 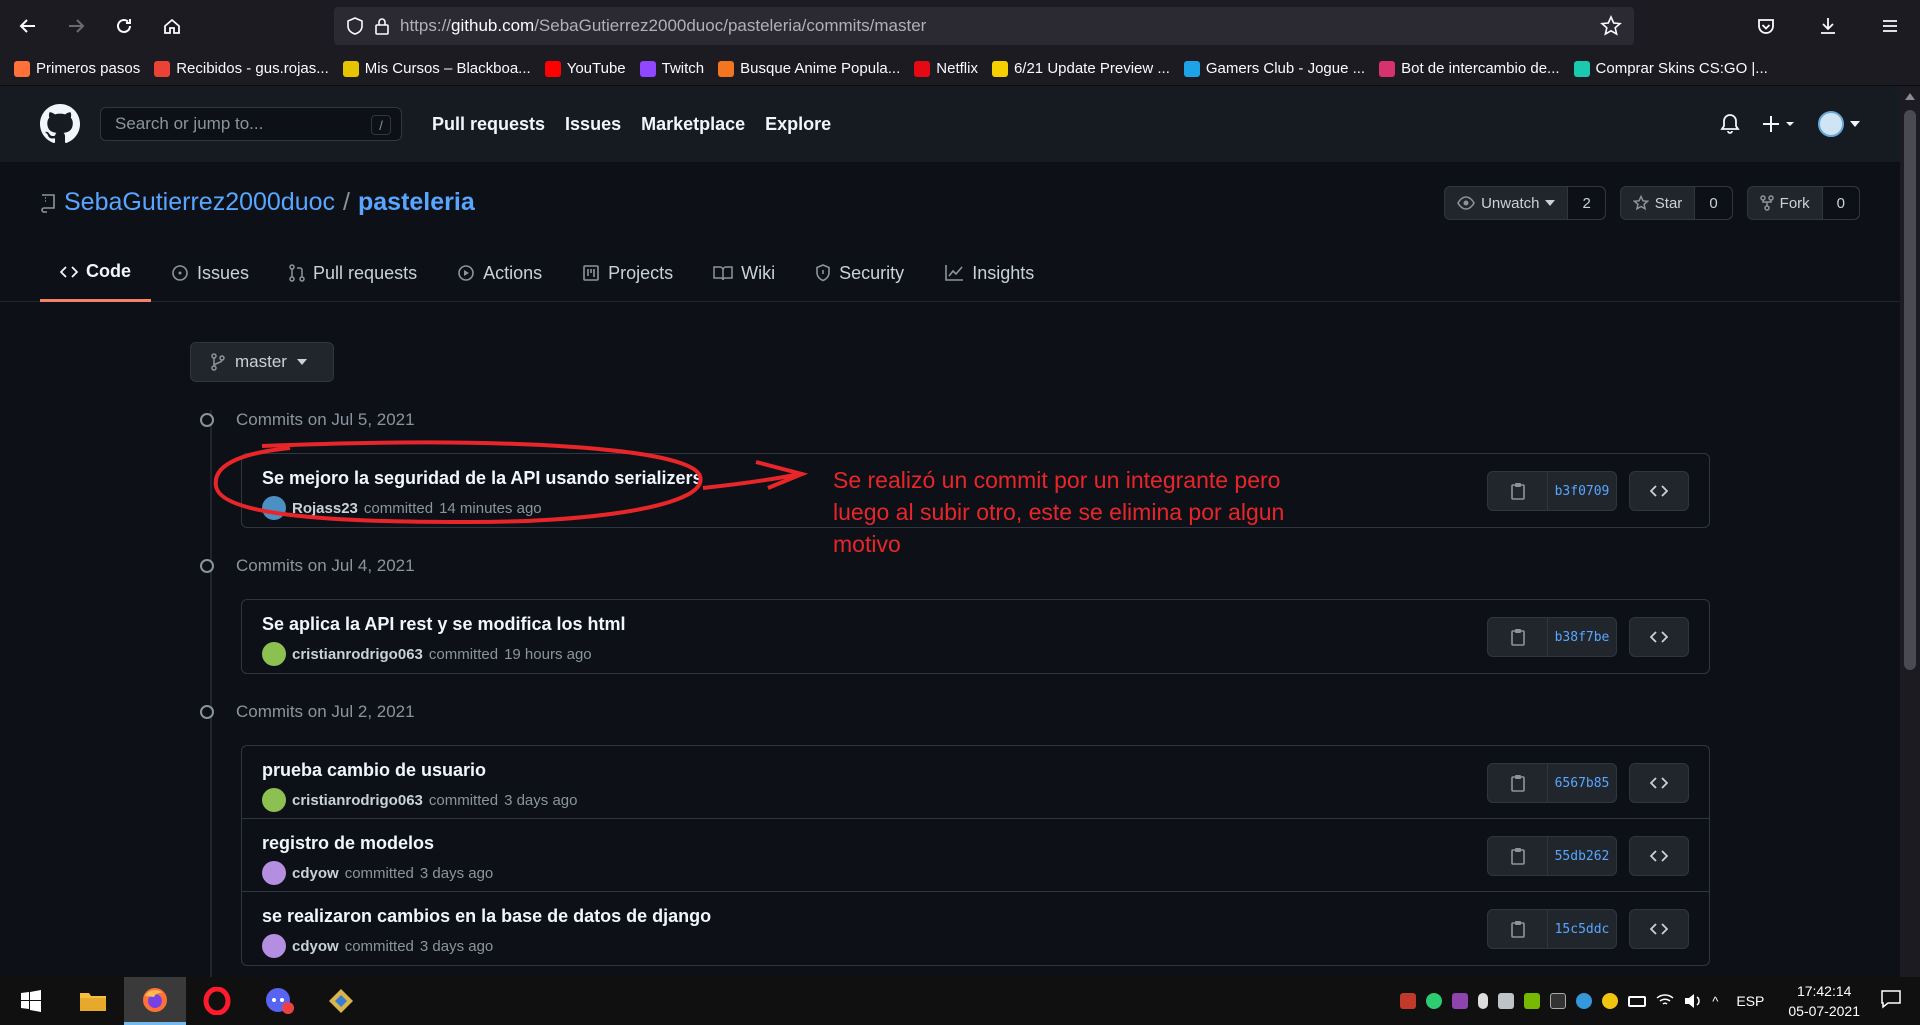 What do you see at coordinates (499, 273) in the screenshot?
I see `tab-actions: Actions` at bounding box center [499, 273].